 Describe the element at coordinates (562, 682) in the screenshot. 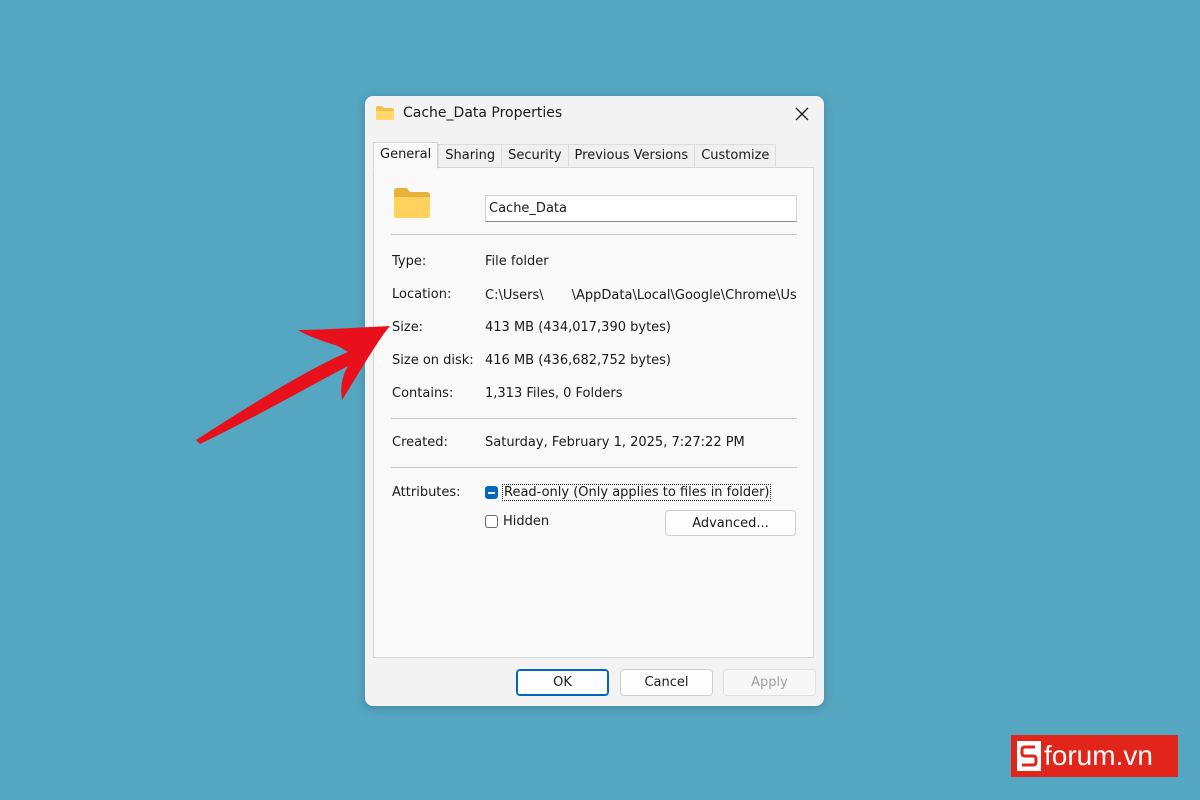

I see `ok-button: OK` at that location.